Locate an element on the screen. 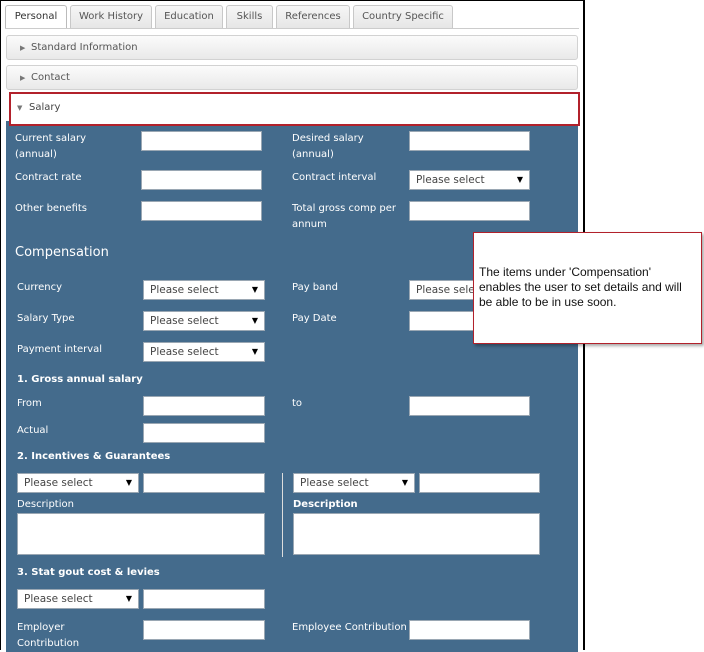  salary-type-label: Salary Type is located at coordinates (46, 318).